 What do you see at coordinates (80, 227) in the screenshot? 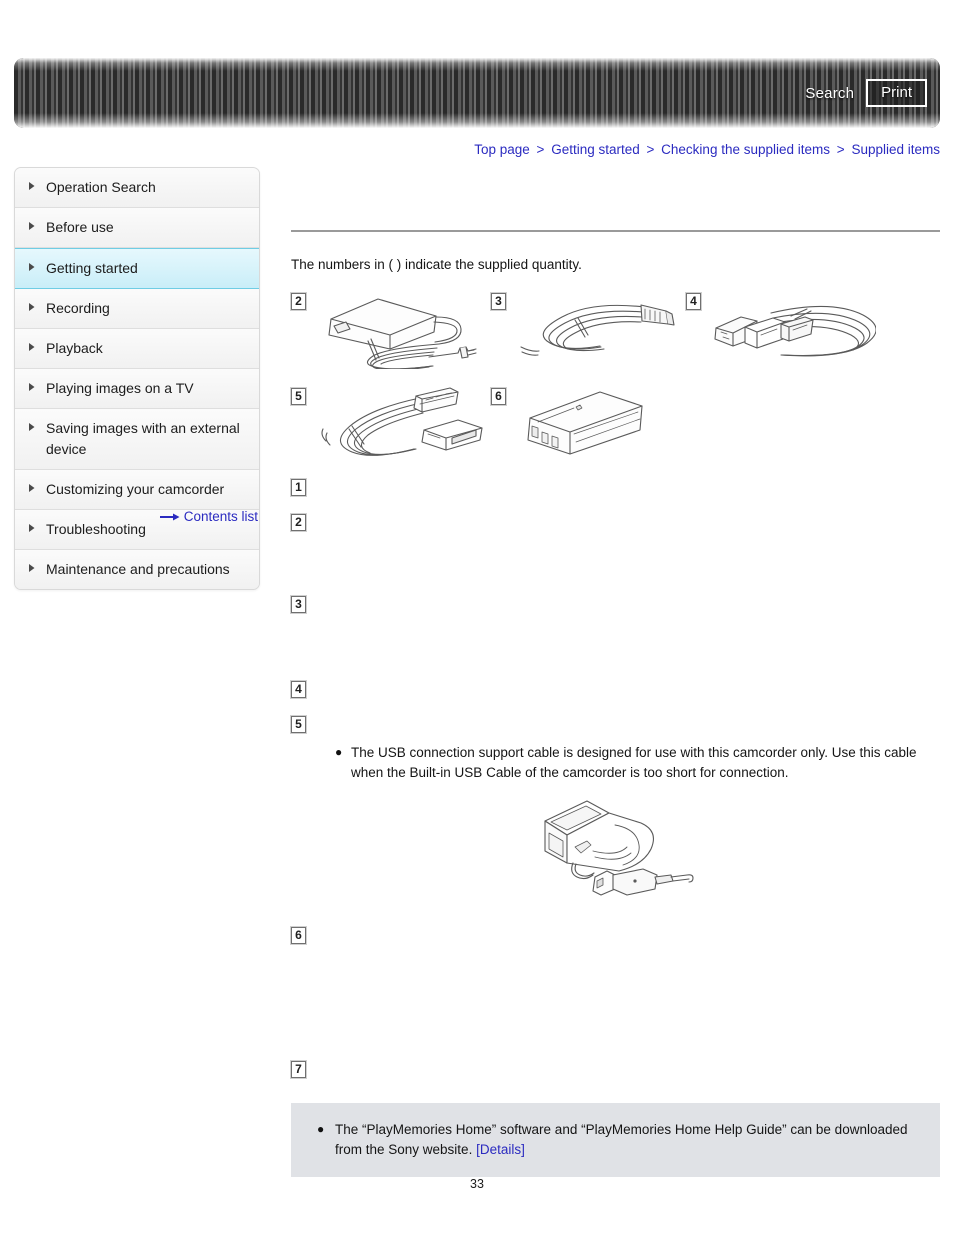
I see `sidebar-item-label: Before use` at bounding box center [80, 227].